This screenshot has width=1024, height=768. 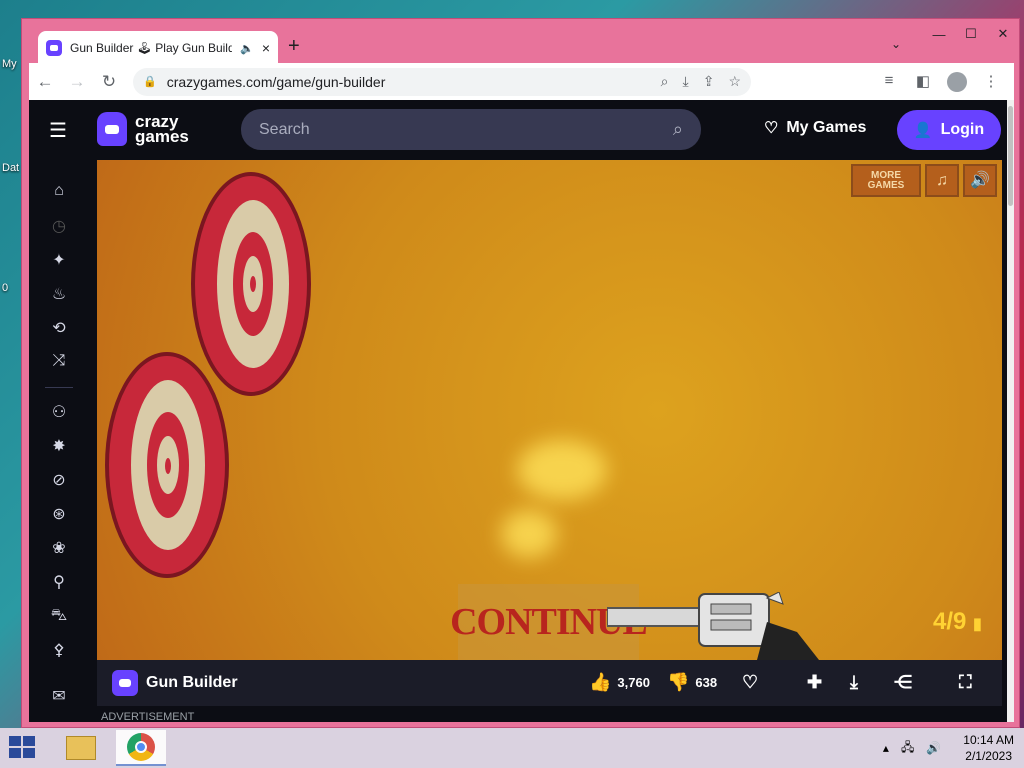 What do you see at coordinates (678, 682) in the screenshot?
I see `thumbs-down-icon: 👎` at bounding box center [678, 682].